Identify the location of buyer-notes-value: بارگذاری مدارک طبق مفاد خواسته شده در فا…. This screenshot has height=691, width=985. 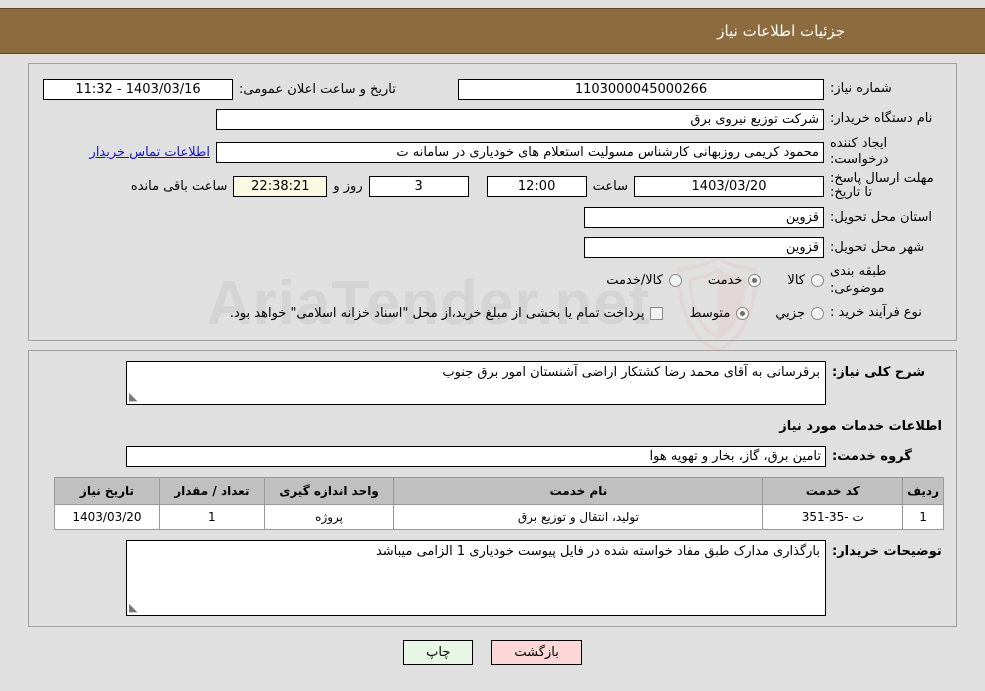
(597, 551).